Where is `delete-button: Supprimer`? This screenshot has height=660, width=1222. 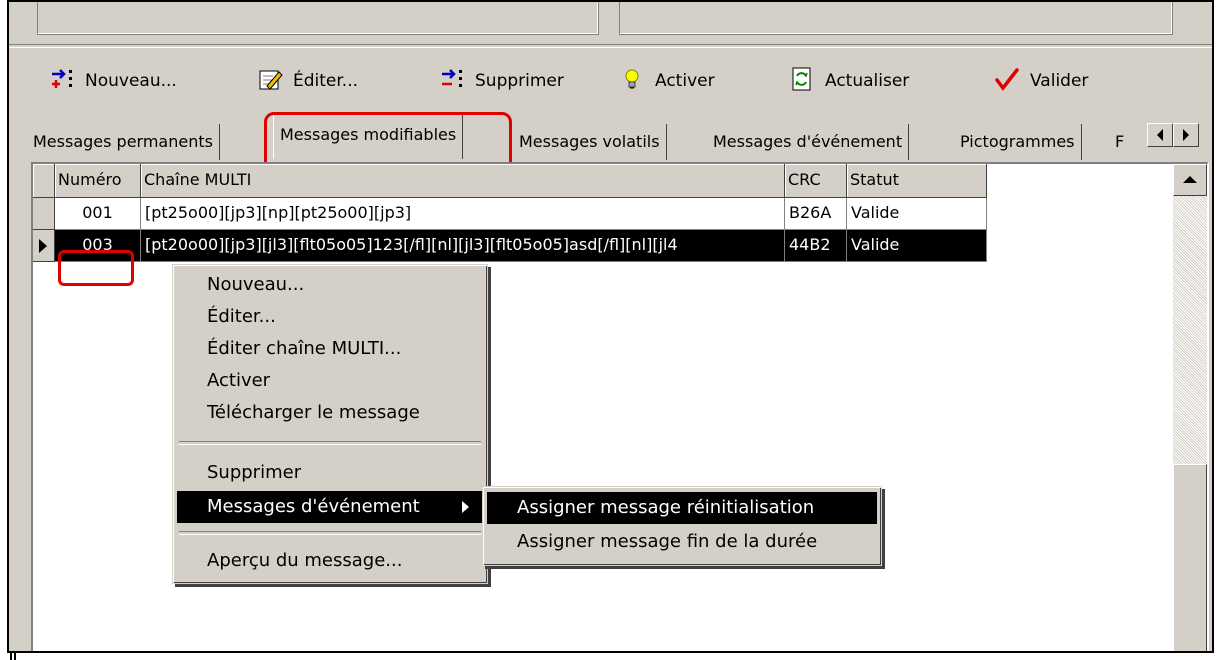
delete-button: Supprimer is located at coordinates (501, 81).